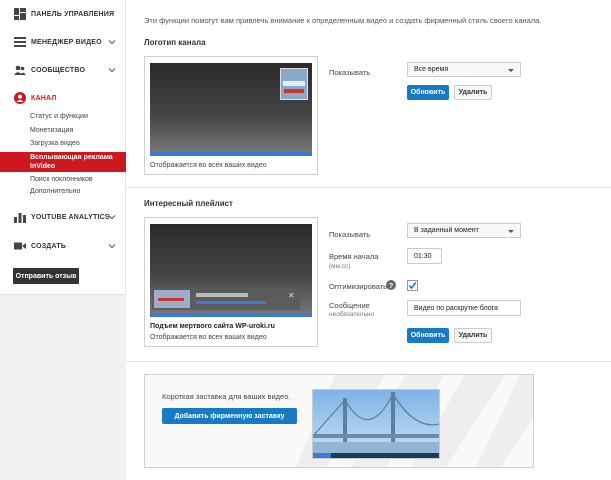 The height and width of the screenshot is (480, 611). I want to click on bridge-image, so click(376, 423).